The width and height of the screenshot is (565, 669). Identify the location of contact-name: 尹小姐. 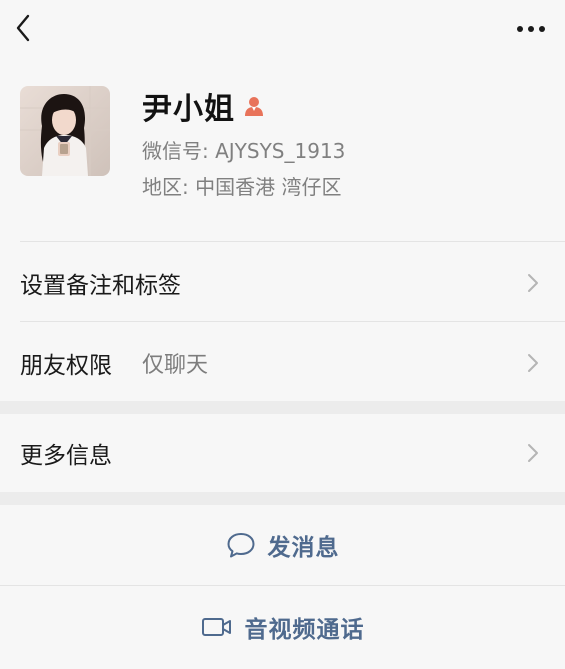
(188, 109).